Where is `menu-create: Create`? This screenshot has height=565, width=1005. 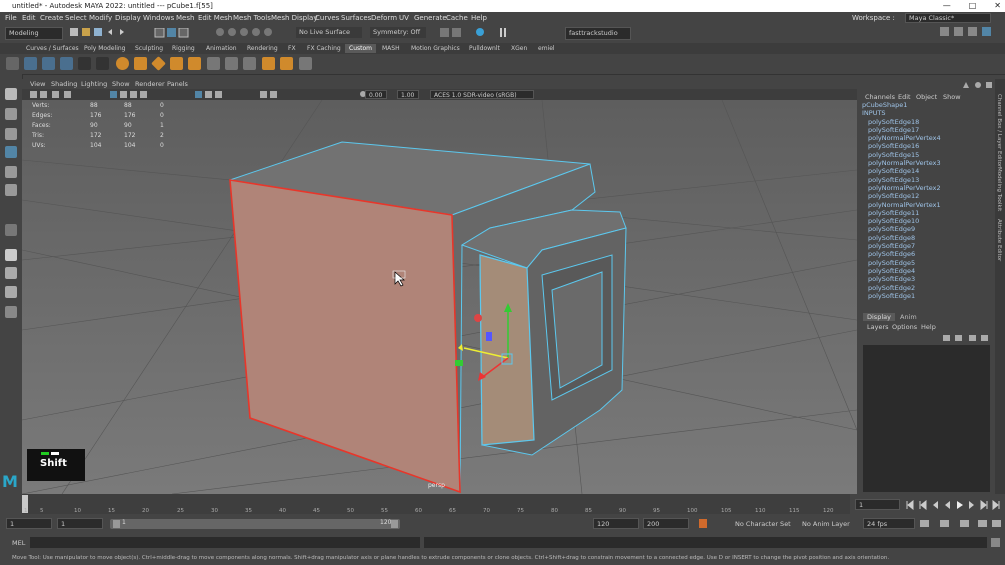 menu-create: Create is located at coordinates (51, 18).